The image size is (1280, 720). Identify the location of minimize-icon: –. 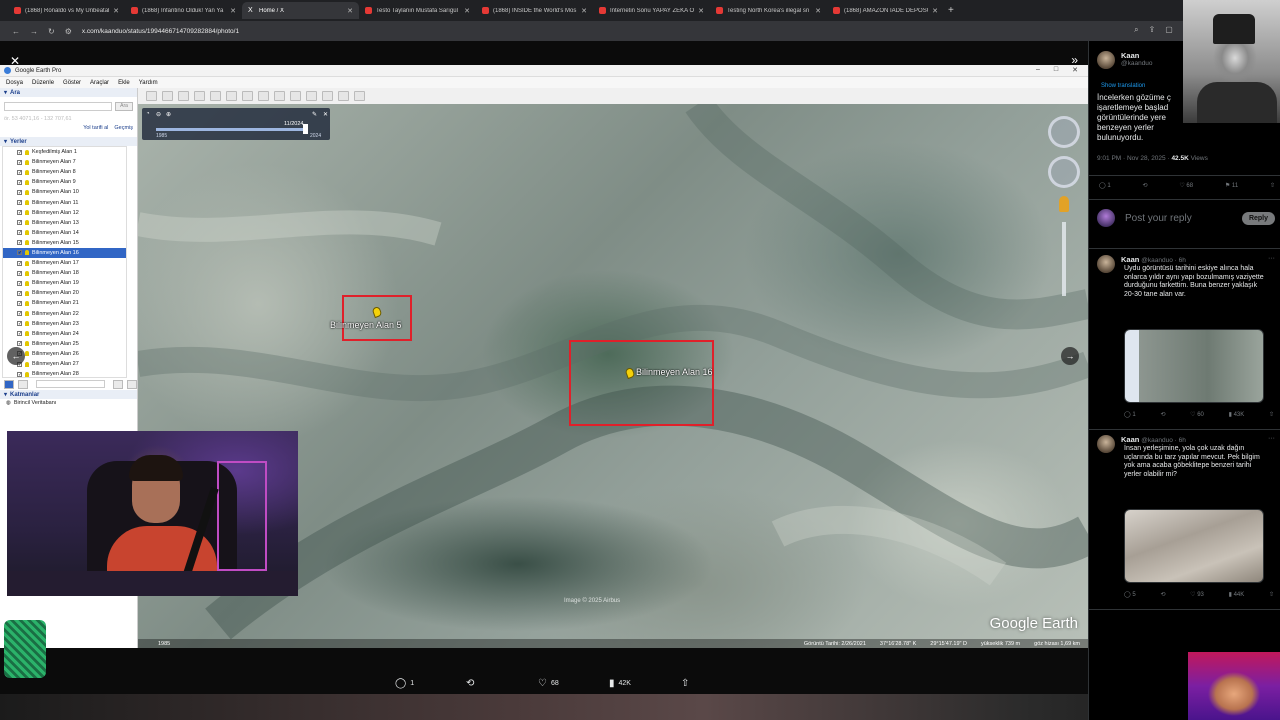
(1038, 70).